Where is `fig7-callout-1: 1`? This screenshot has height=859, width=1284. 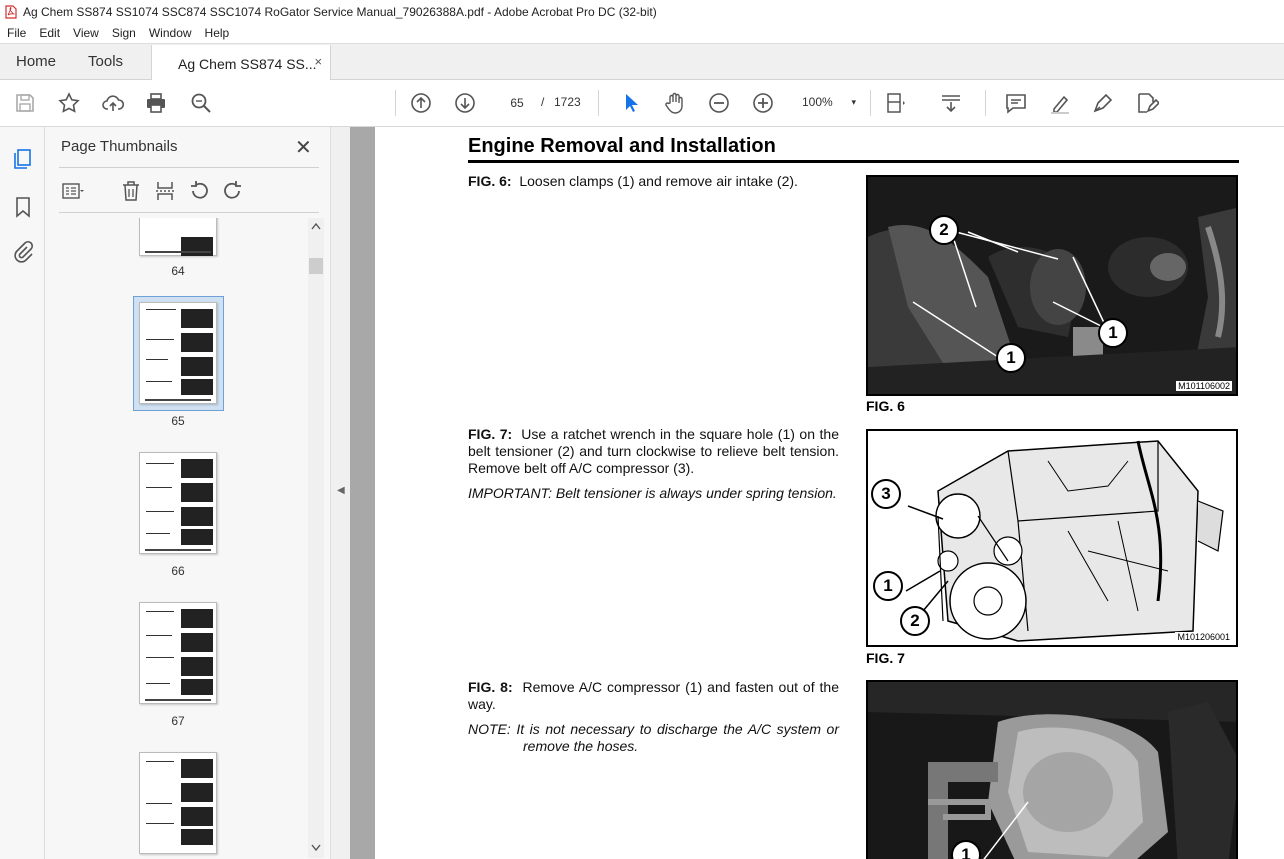 fig7-callout-1: 1 is located at coordinates (888, 586).